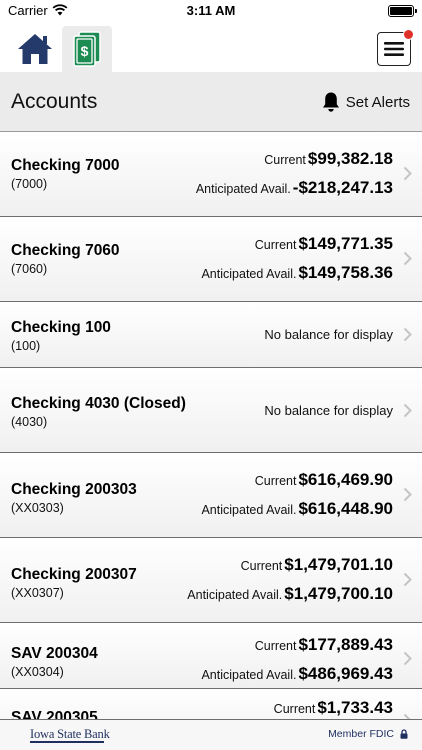  I want to click on lock-icon, so click(404, 734).